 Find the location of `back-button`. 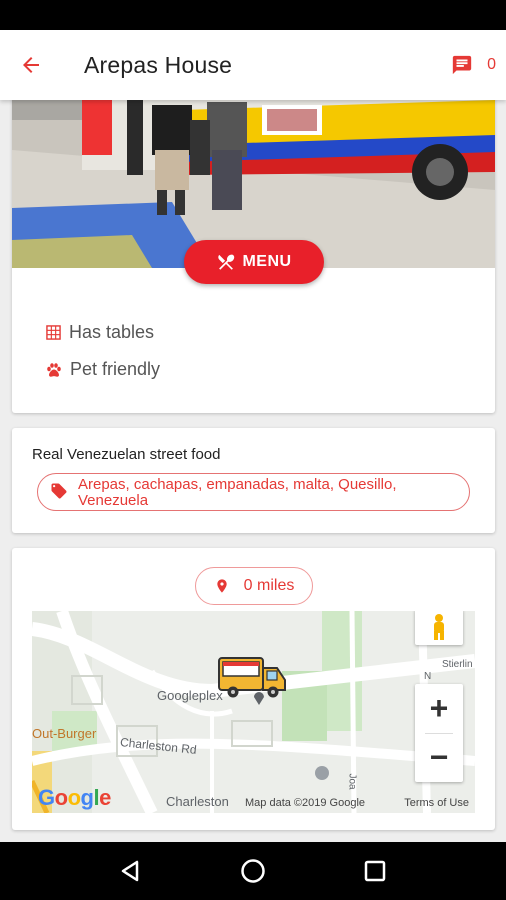

back-button is located at coordinates (31, 65).